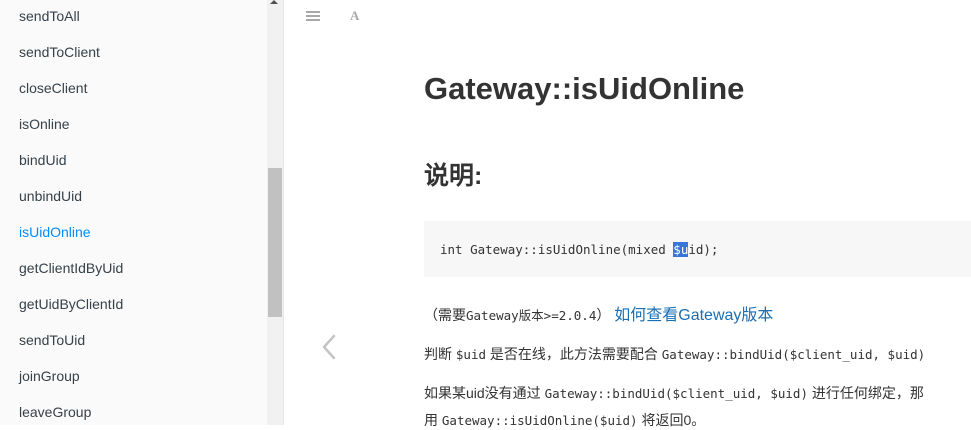 This screenshot has width=971, height=430. I want to click on sidebar-item-isonline: isOnline, so click(44, 124).